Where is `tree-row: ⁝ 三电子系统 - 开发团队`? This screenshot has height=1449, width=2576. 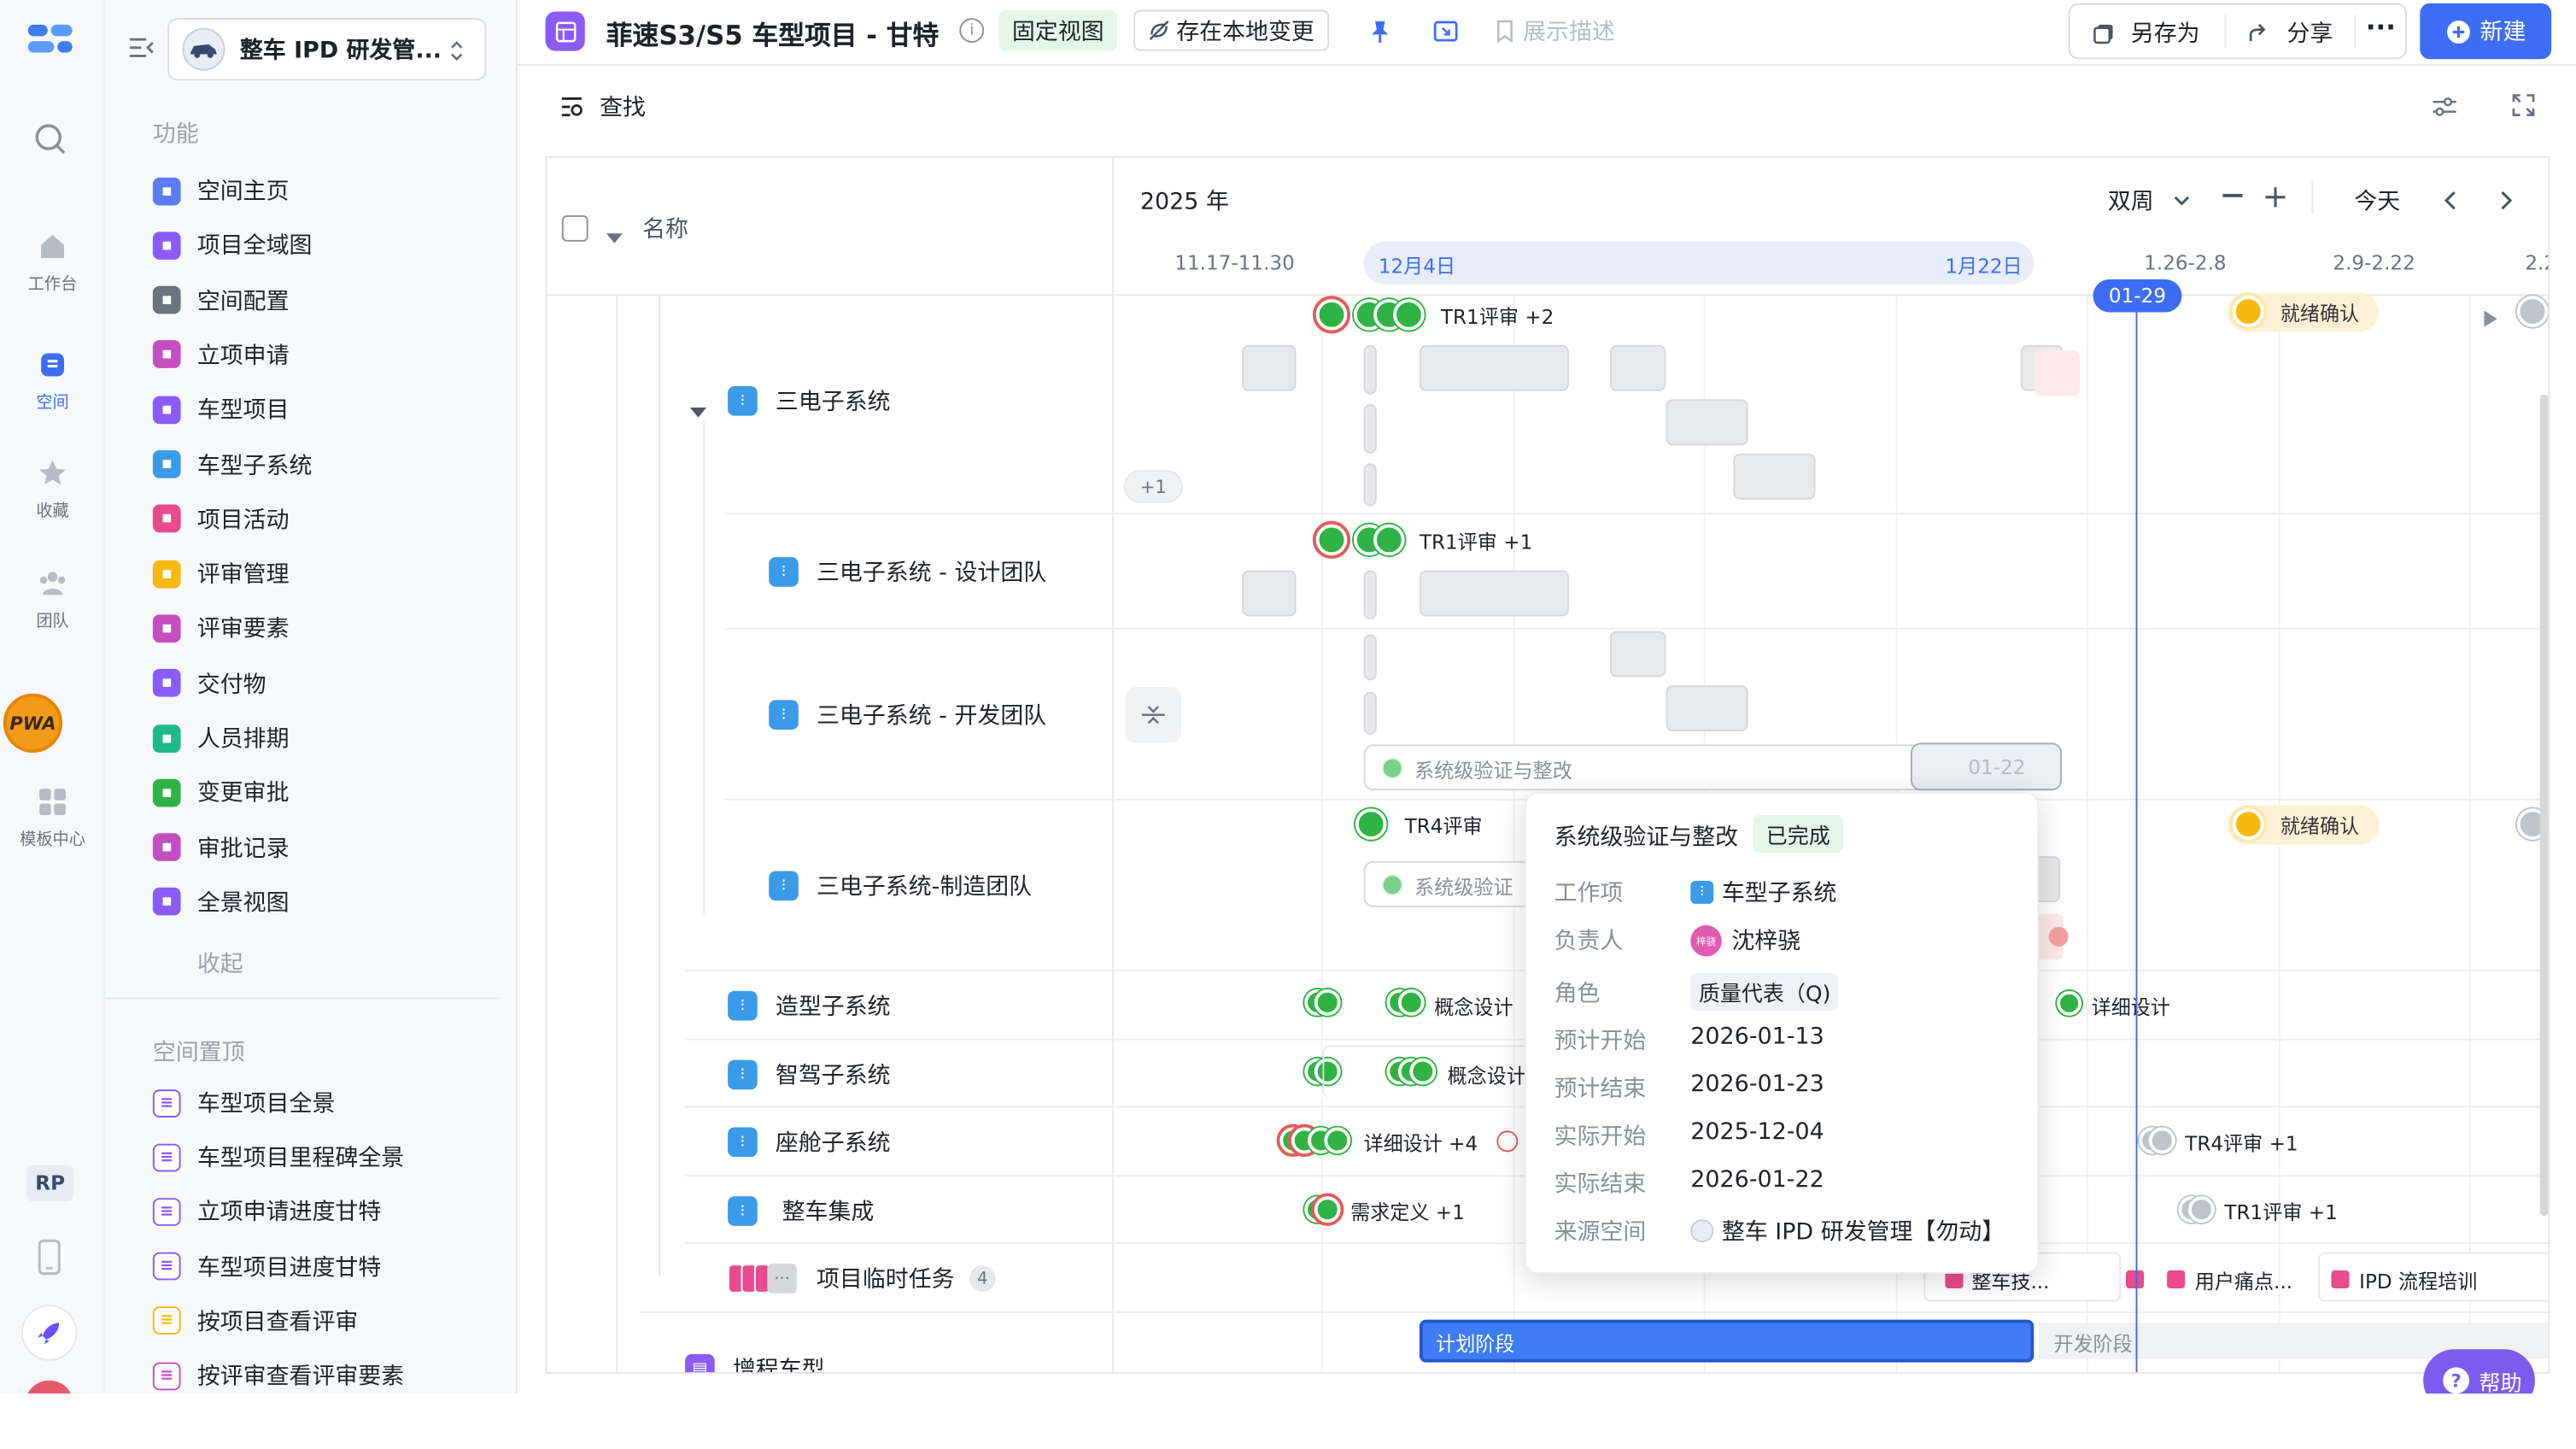
tree-row: ⁝ 三电子系统 - 开发团队 is located at coordinates (907, 714).